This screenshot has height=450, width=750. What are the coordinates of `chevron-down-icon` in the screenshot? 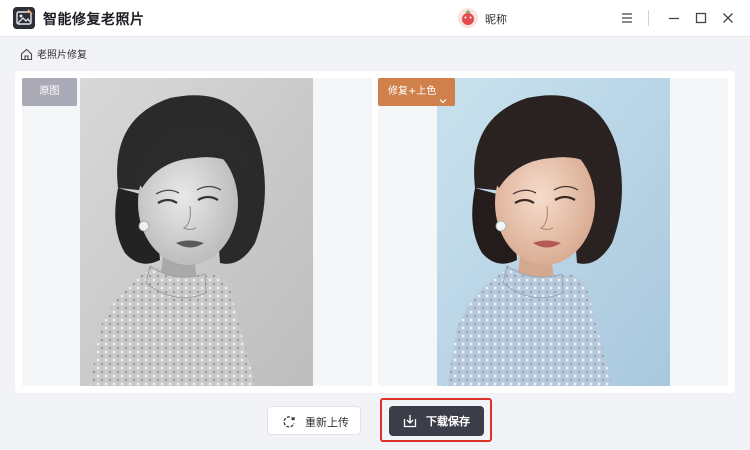 It's located at (443, 102).